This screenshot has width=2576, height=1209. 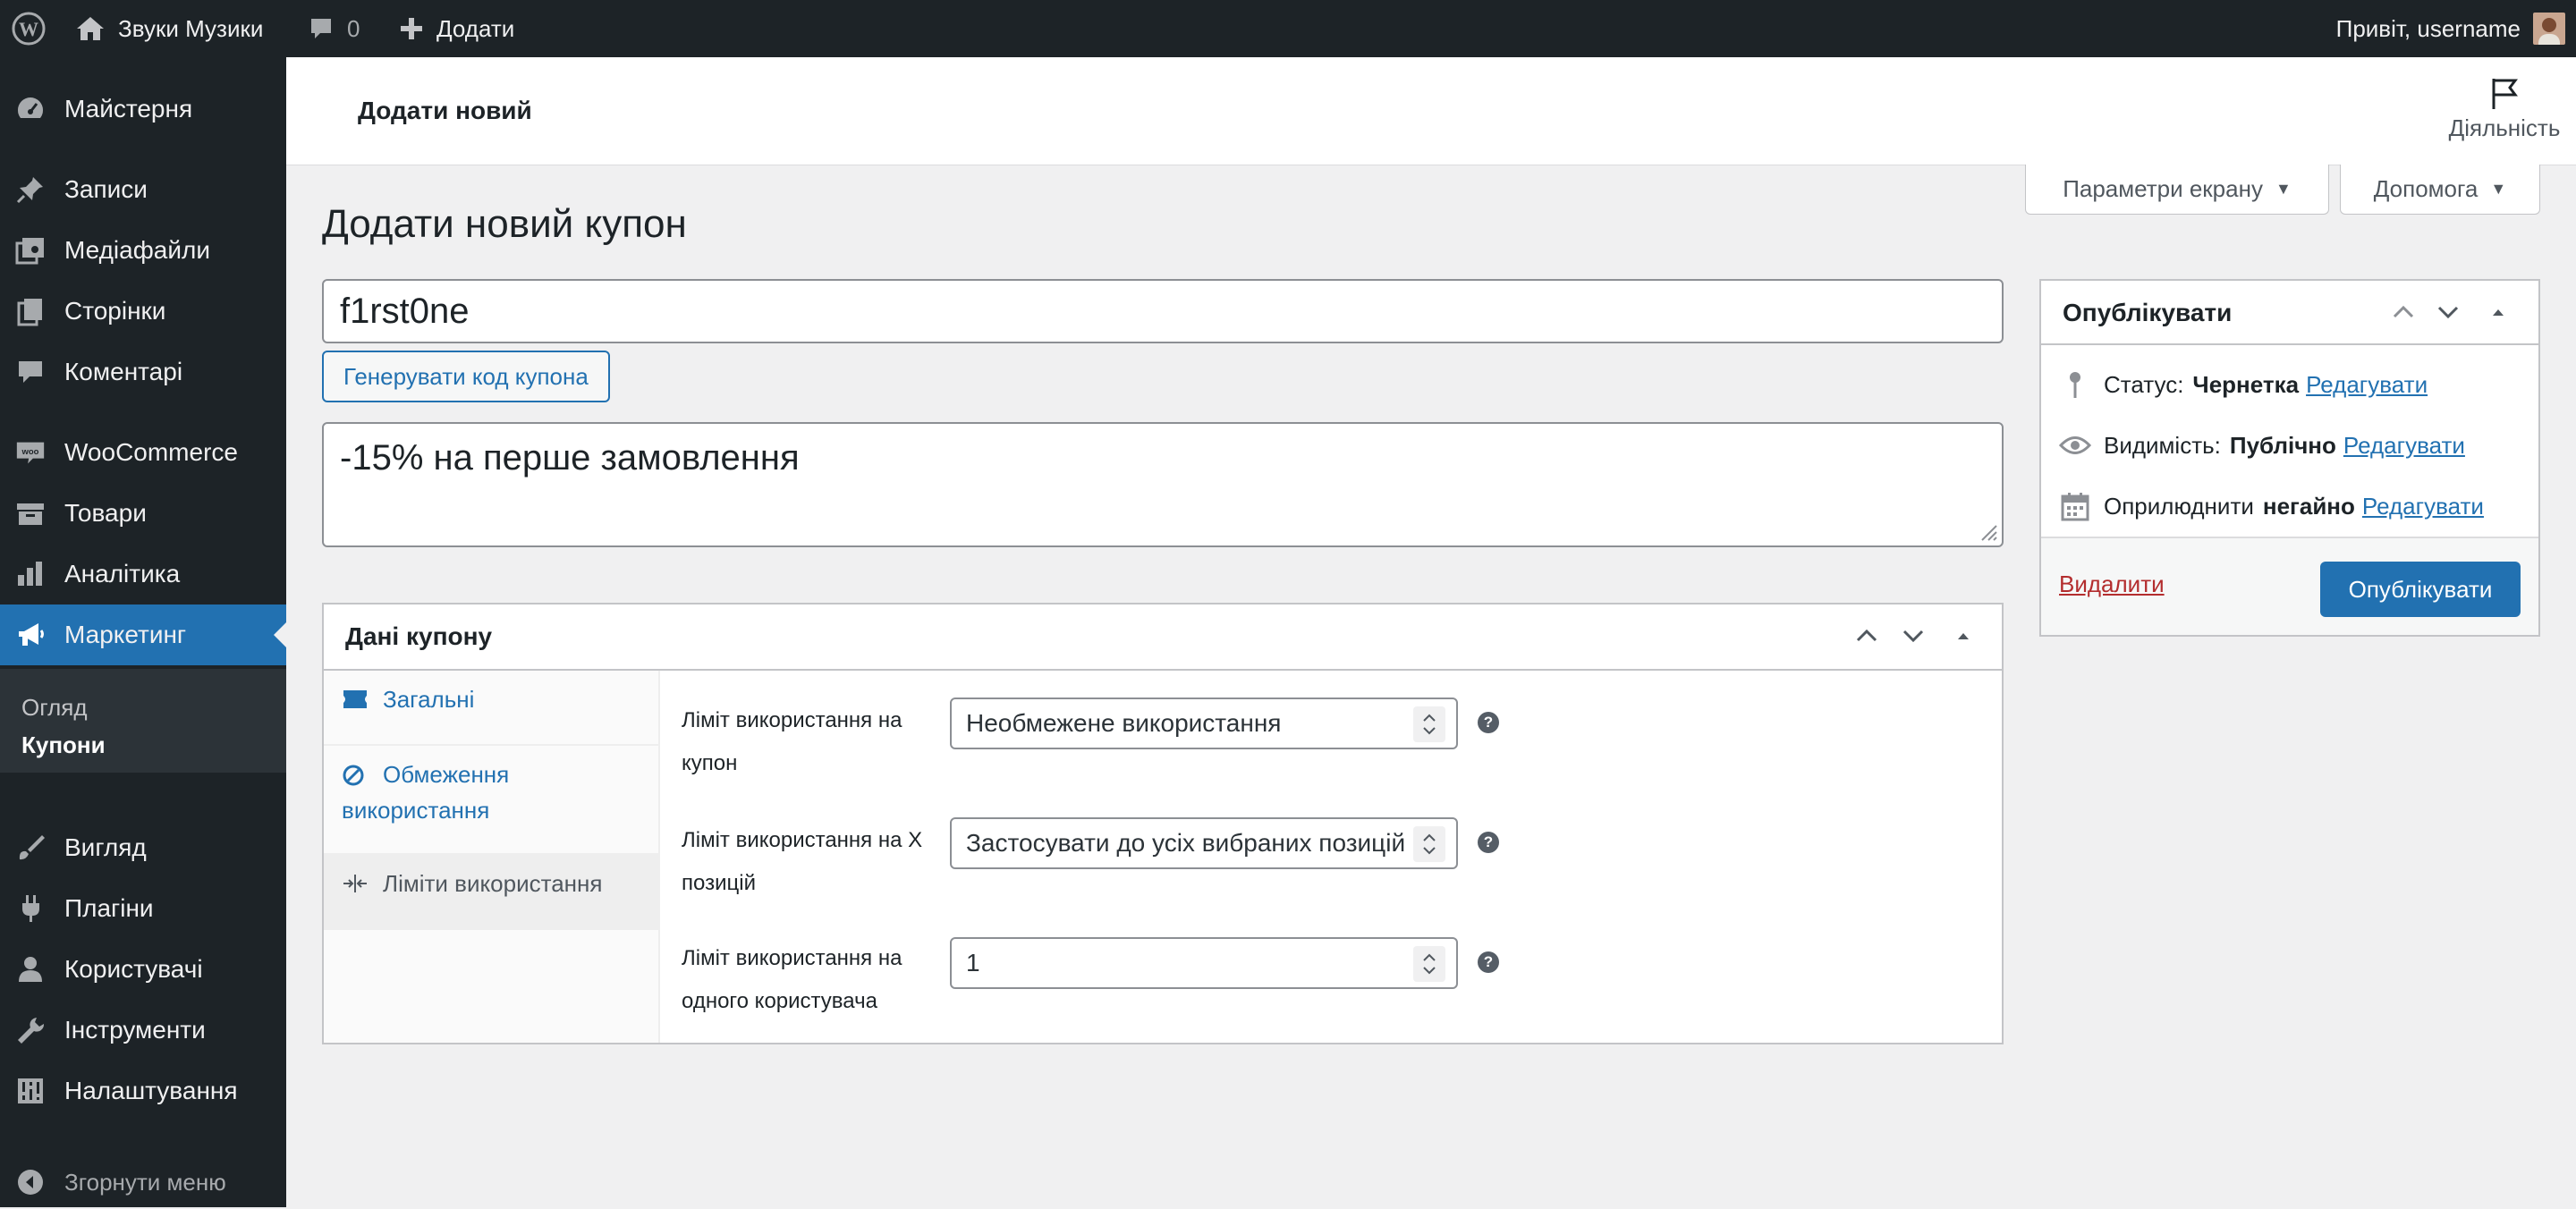 I want to click on usage-limit-x-items-input: Застосувати до усіх вибраних позицій, so click(x=1204, y=843).